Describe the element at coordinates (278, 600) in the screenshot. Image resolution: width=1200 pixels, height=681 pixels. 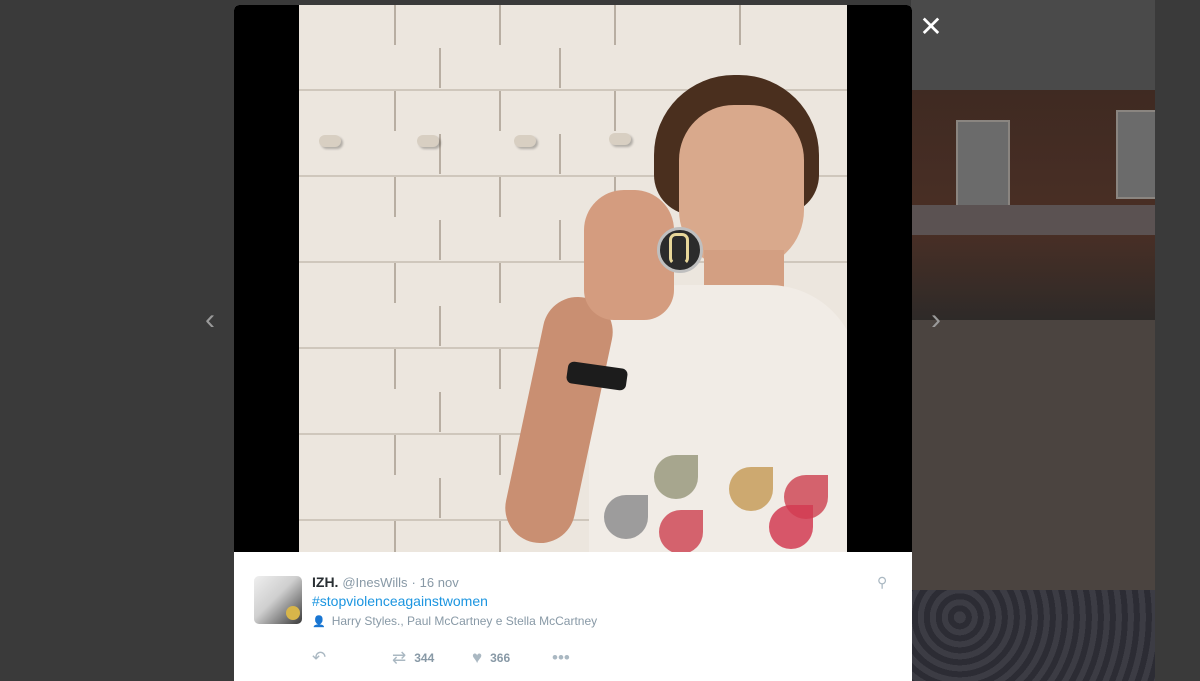
I see `avatar` at that location.